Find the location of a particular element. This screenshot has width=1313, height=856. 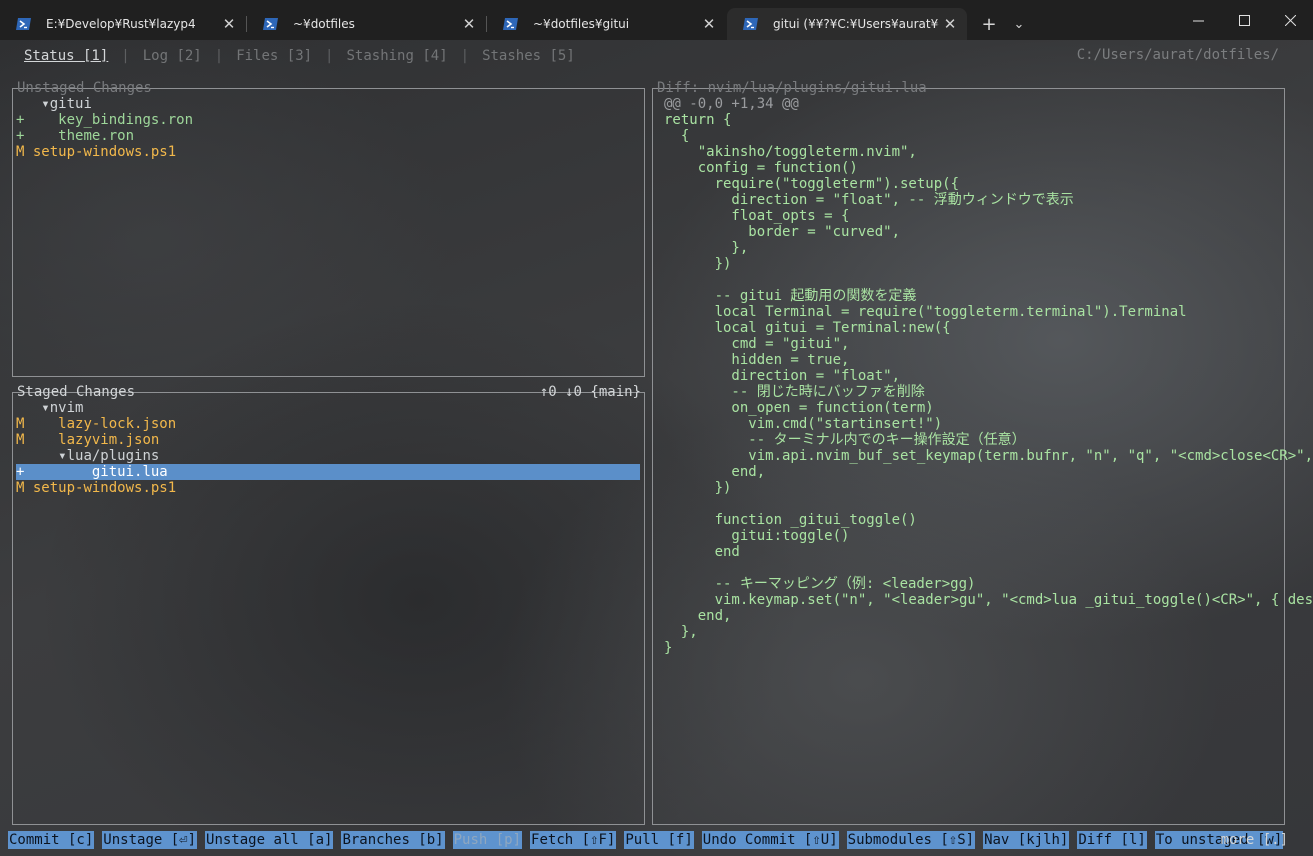

tab-dropdown-chevron-icon: ⌄ is located at coordinates (1019, 24).